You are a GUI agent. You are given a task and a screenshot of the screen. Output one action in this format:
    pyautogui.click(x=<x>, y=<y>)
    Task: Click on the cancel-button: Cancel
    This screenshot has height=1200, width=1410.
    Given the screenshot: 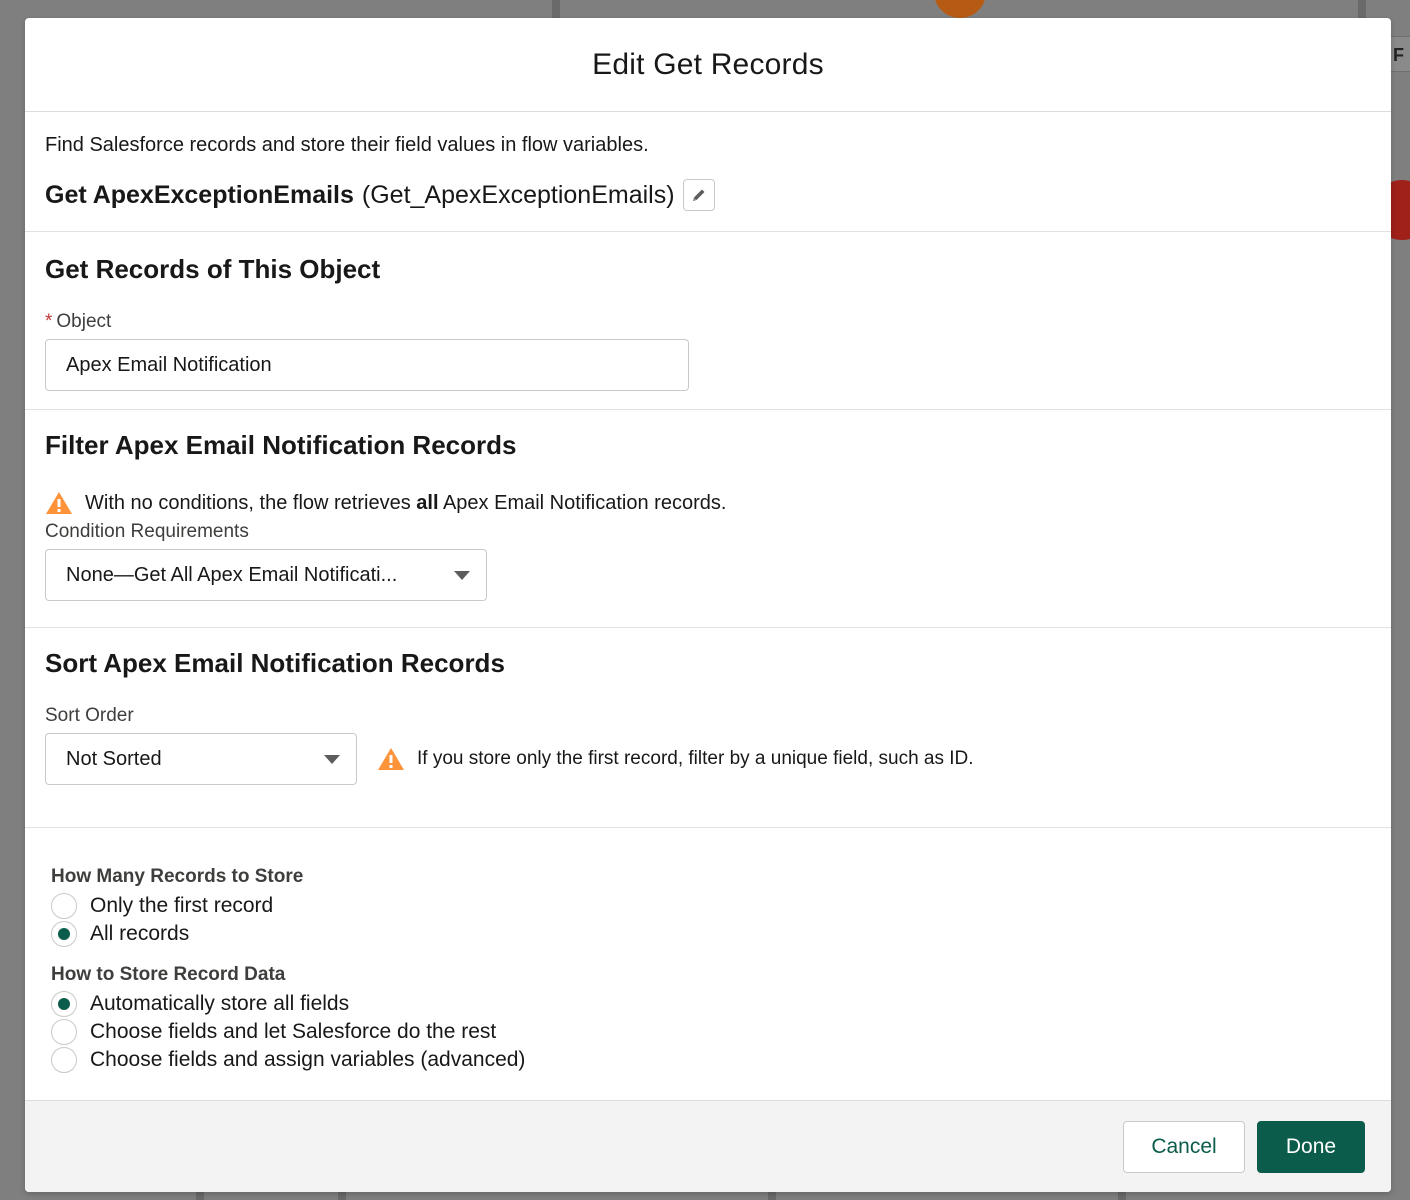 What is the action you would take?
    pyautogui.click(x=1184, y=1146)
    